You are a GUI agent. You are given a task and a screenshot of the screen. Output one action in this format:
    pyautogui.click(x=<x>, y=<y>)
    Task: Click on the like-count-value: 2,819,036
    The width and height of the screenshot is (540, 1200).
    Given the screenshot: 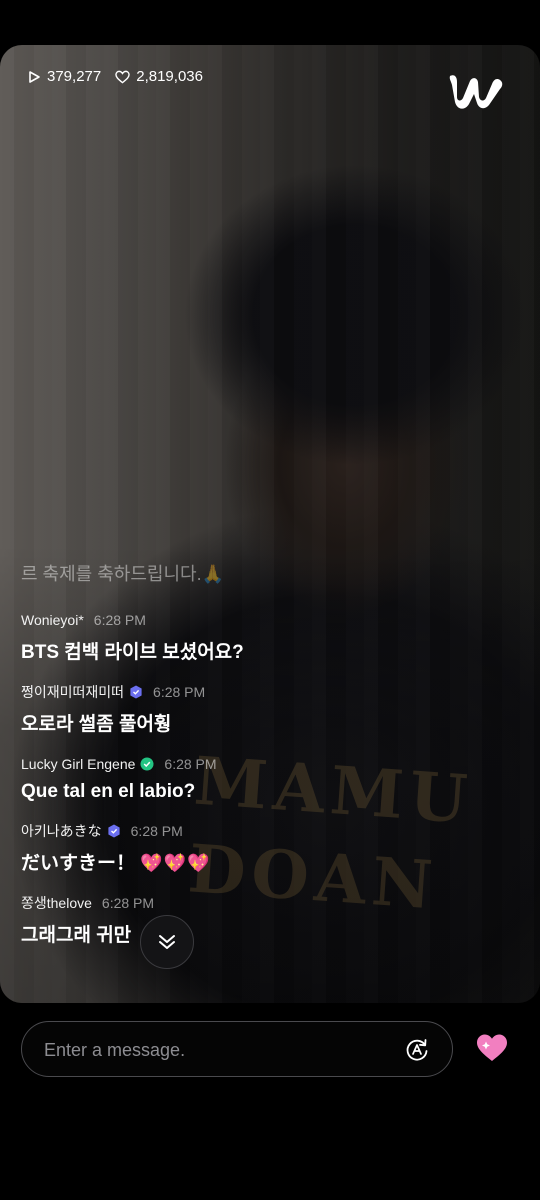 What is the action you would take?
    pyautogui.click(x=169, y=76)
    